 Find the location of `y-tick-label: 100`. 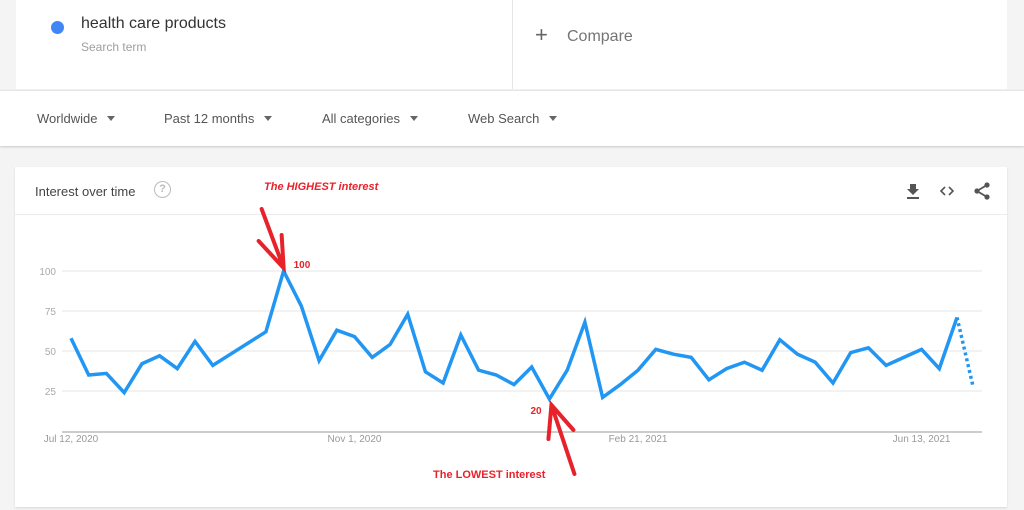

y-tick-label: 100 is located at coordinates (47, 272).